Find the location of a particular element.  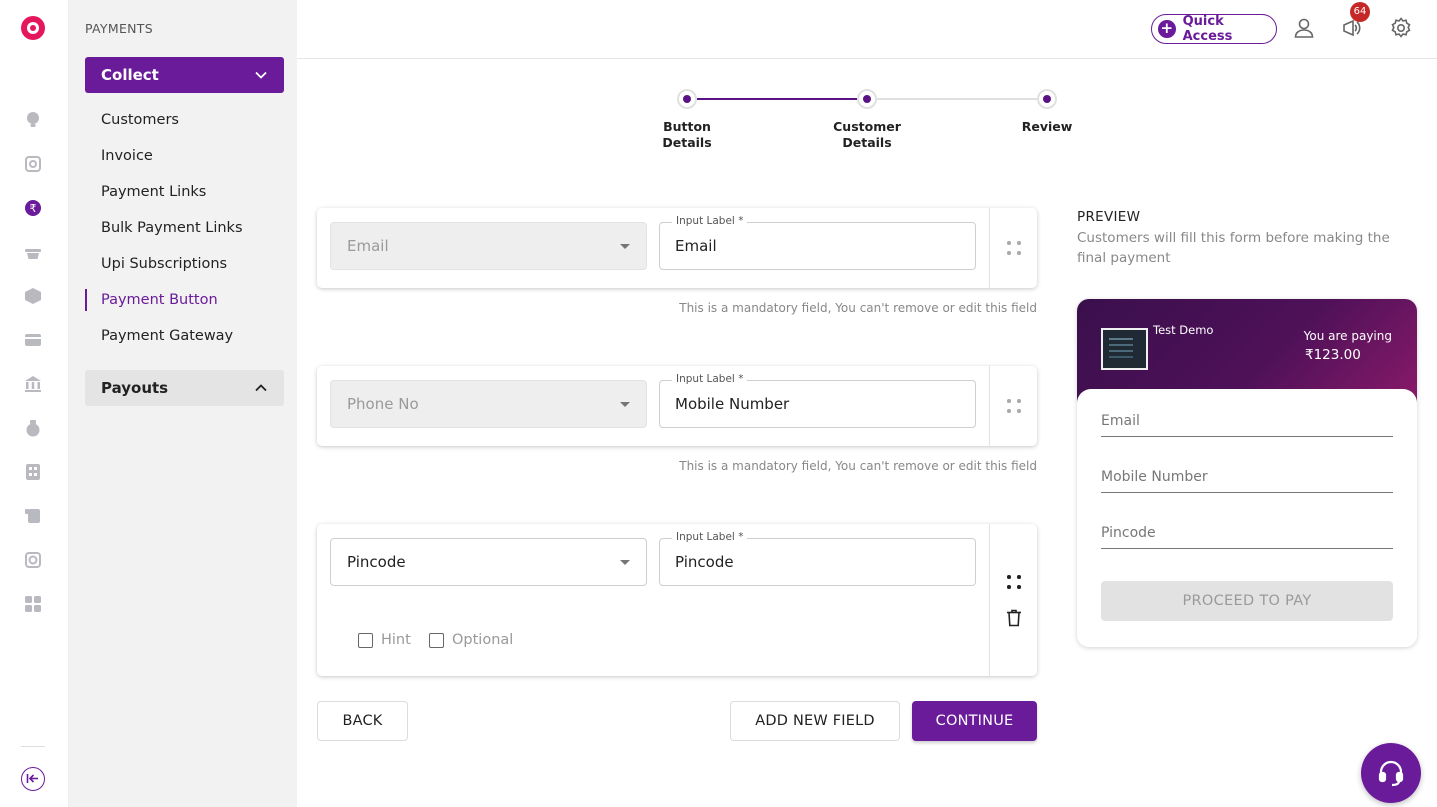

sidebar-item-payment-gateway: Payment Gateway is located at coordinates (184, 336).